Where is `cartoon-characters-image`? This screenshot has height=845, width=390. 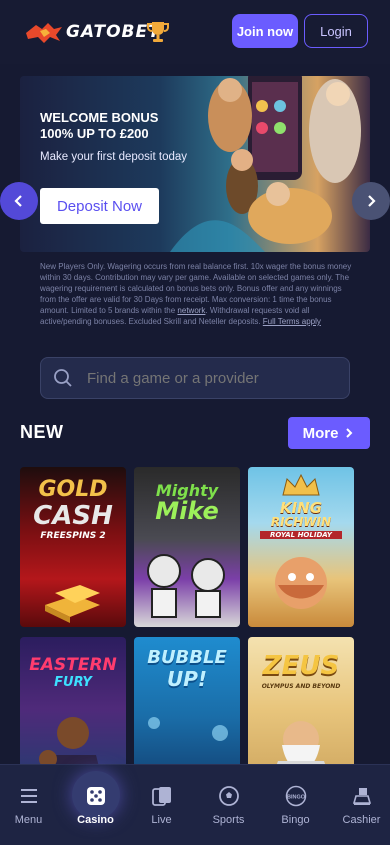 cartoon-characters-image is located at coordinates (186, 586).